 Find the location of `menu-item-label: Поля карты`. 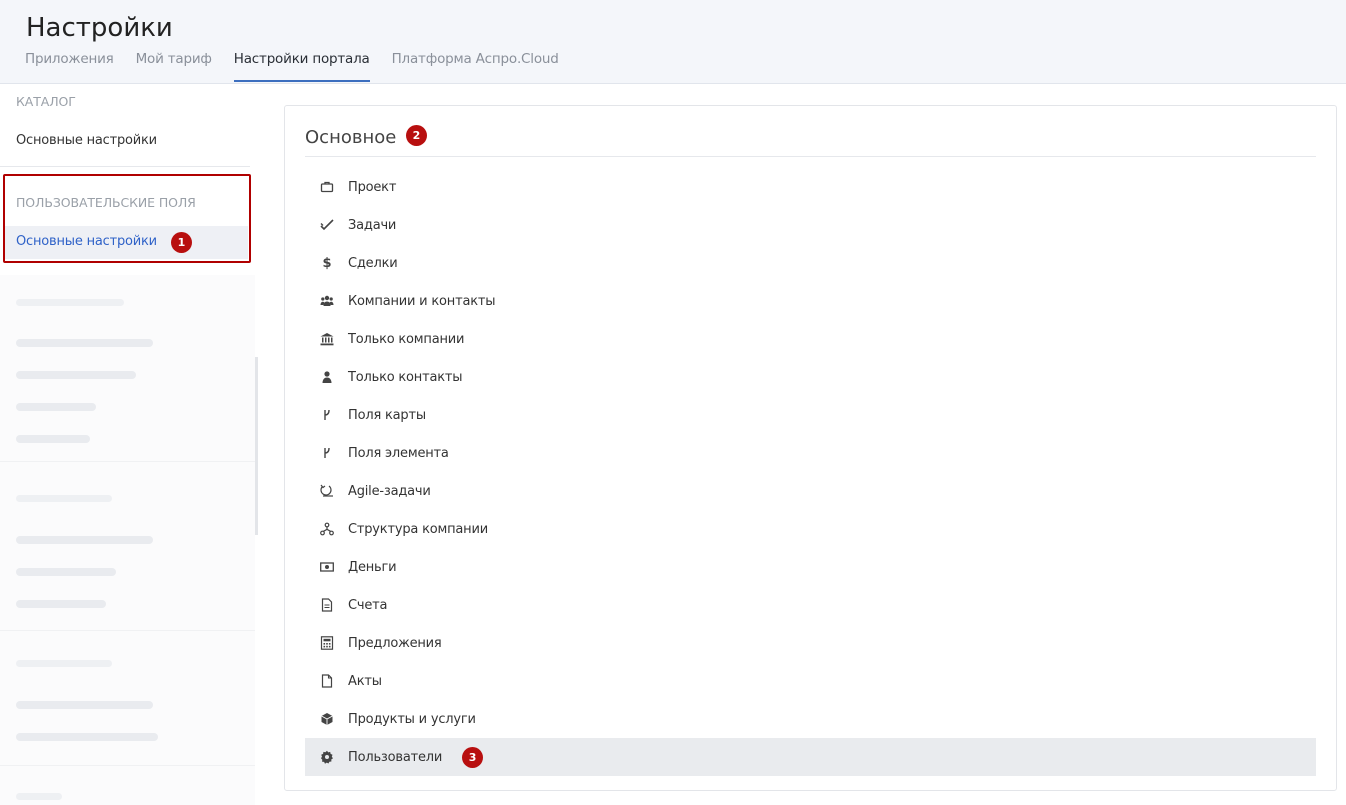

menu-item-label: Поля карты is located at coordinates (387, 415).